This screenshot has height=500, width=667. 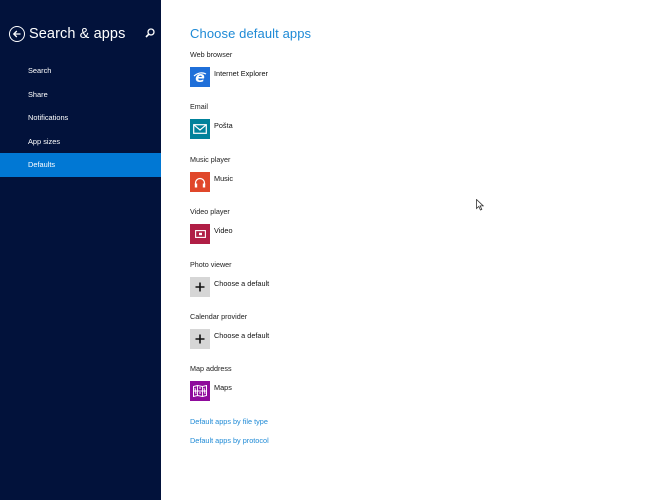 I want to click on back-button, so click(x=17, y=34).